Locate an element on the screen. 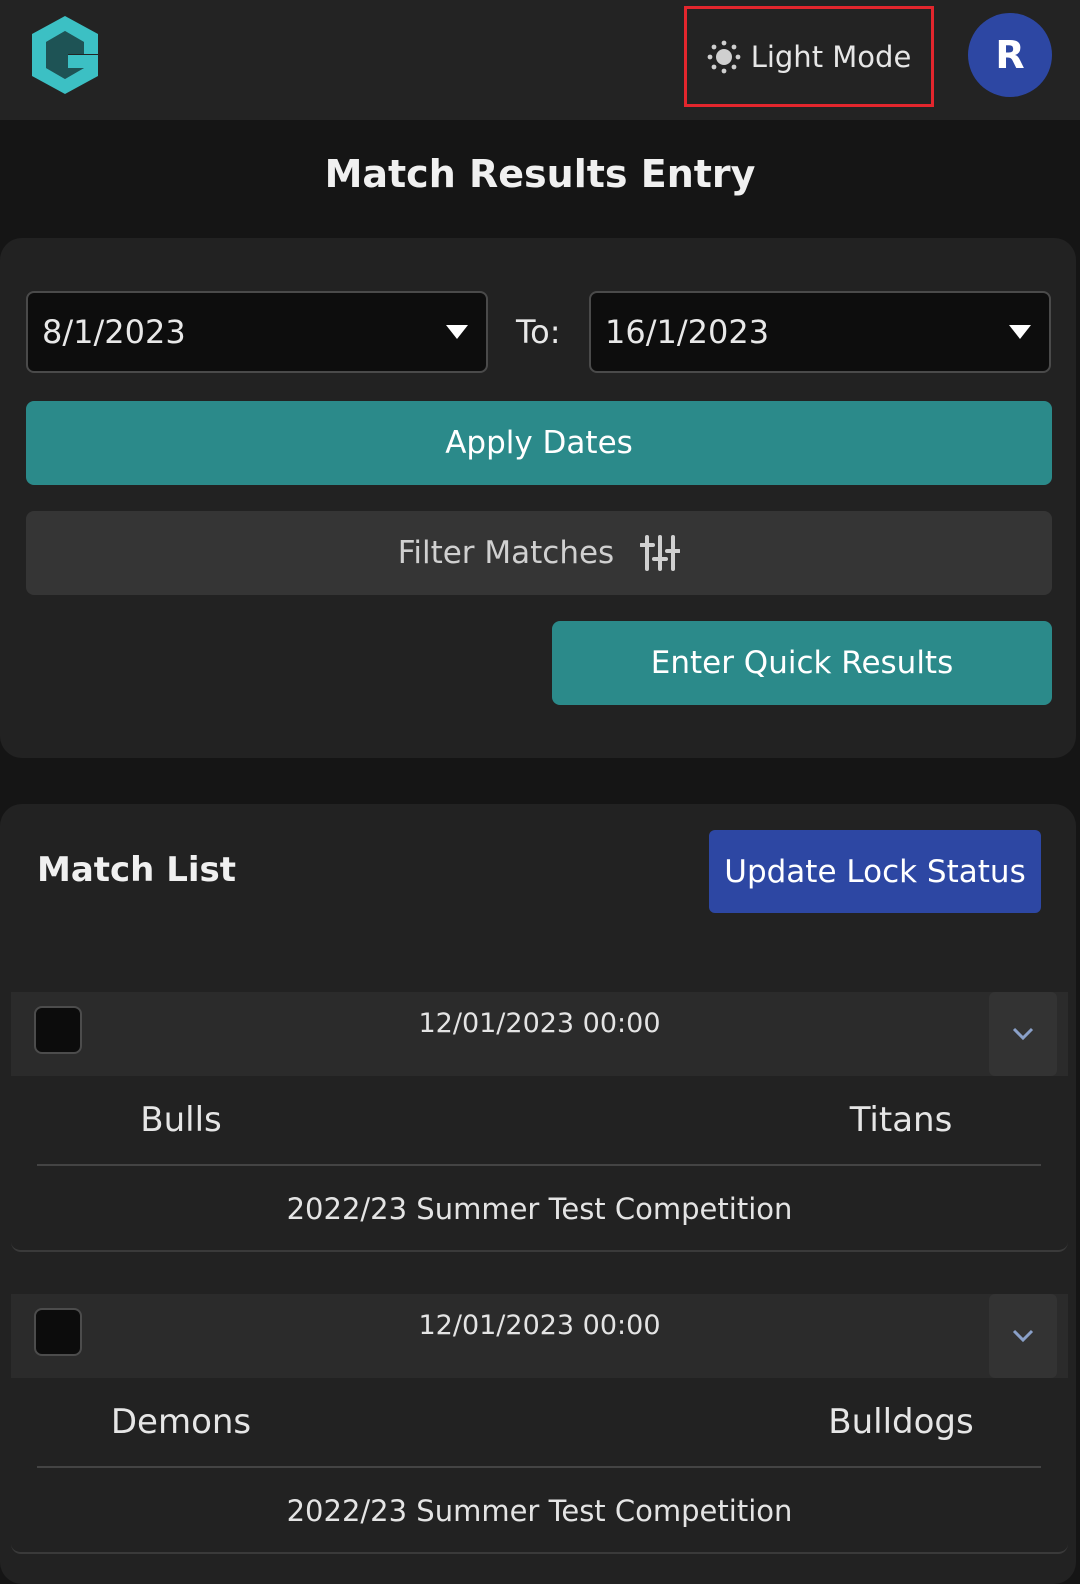 The height and width of the screenshot is (1584, 1080). light-mode-toggle: Light Mode is located at coordinates (809, 56).